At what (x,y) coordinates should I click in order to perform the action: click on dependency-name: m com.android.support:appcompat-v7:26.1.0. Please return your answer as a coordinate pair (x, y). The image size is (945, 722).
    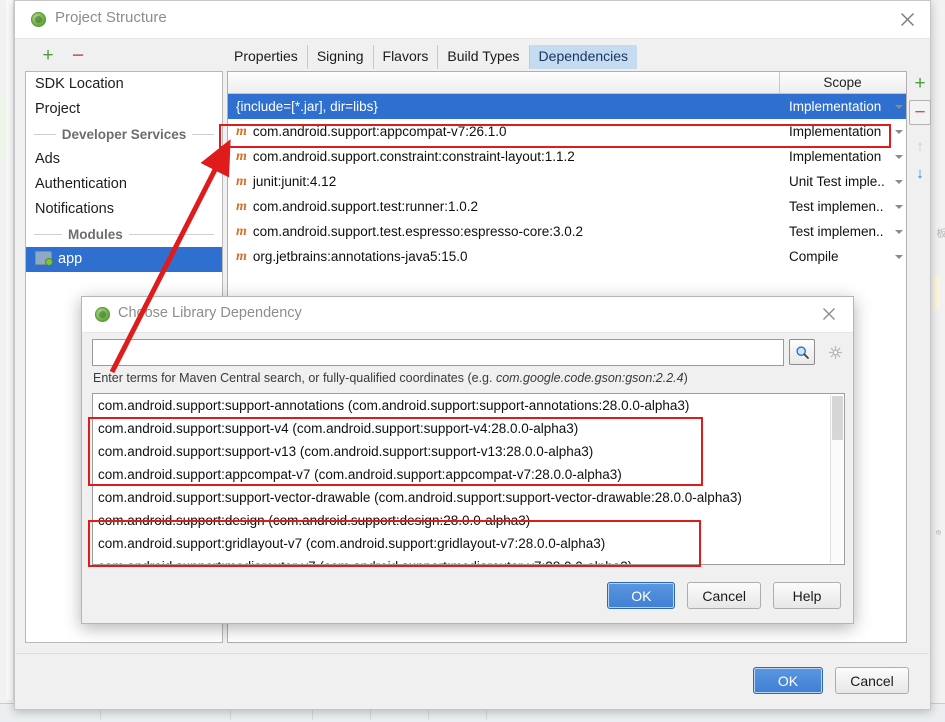
    Looking at the image, I should click on (503, 131).